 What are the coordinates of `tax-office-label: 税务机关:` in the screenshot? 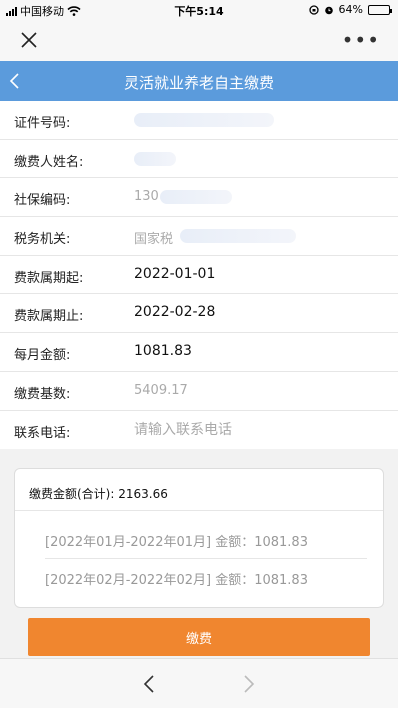 It's located at (42, 240).